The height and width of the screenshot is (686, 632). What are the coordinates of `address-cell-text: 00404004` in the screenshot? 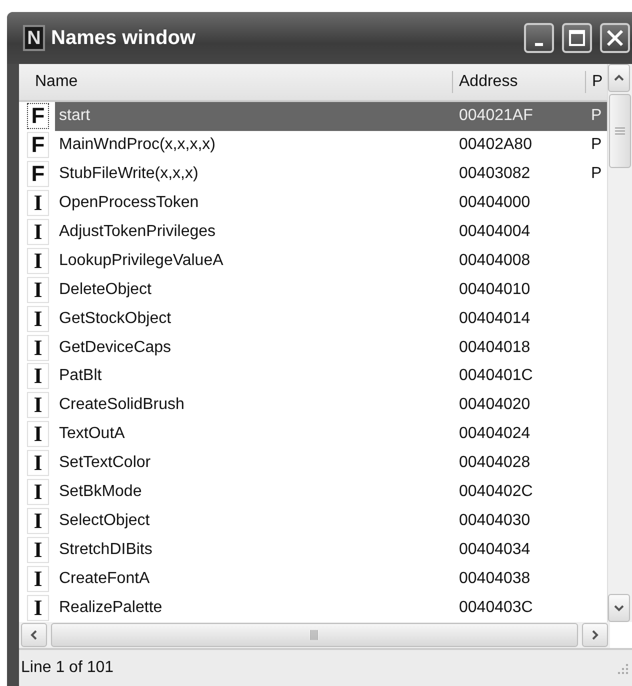 It's located at (495, 231).